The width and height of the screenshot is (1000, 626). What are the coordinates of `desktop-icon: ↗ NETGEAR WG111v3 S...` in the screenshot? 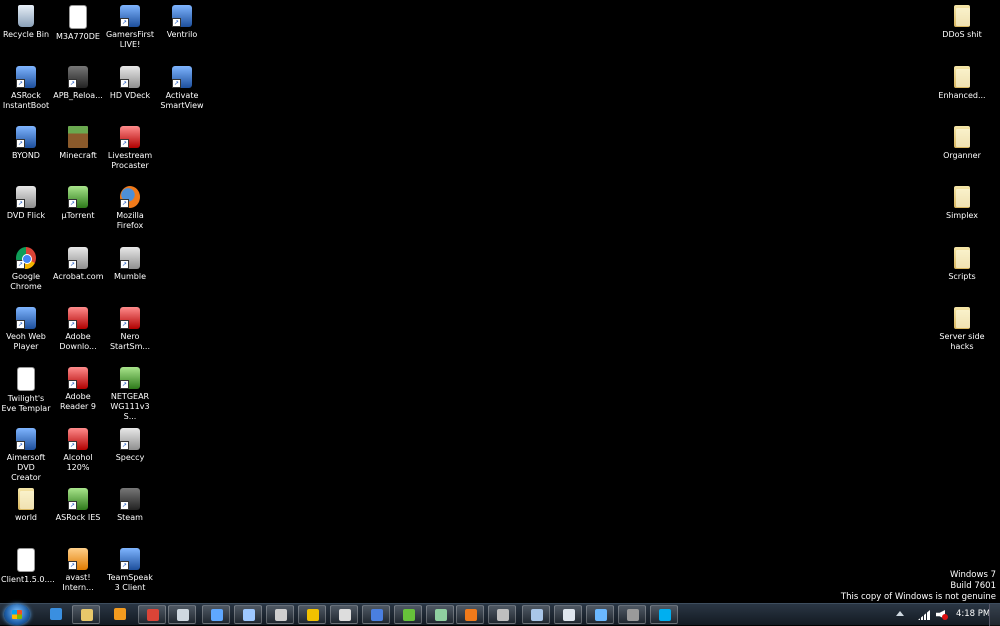 It's located at (130, 393).